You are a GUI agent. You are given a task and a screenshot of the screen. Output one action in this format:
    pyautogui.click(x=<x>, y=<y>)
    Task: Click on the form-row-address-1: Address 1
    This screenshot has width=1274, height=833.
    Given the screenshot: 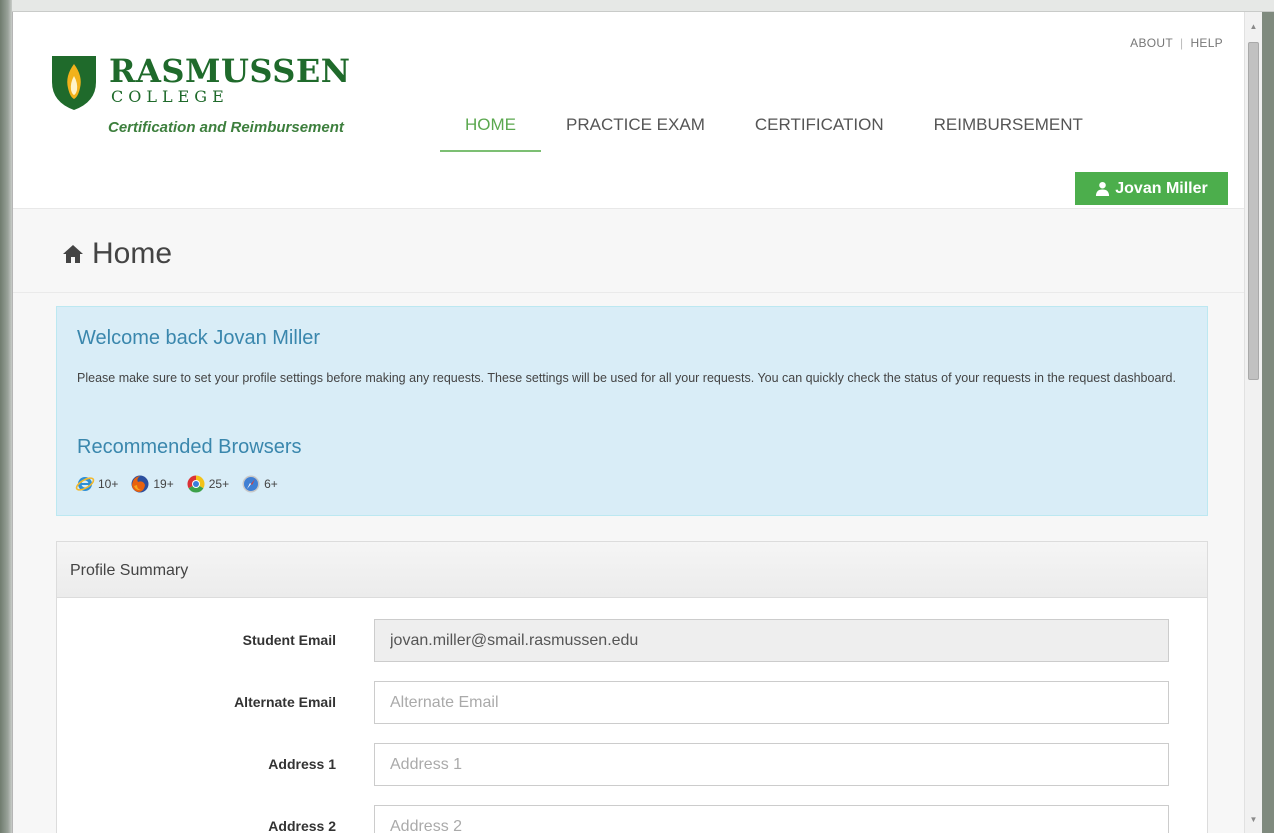 What is the action you would take?
    pyautogui.click(x=632, y=765)
    